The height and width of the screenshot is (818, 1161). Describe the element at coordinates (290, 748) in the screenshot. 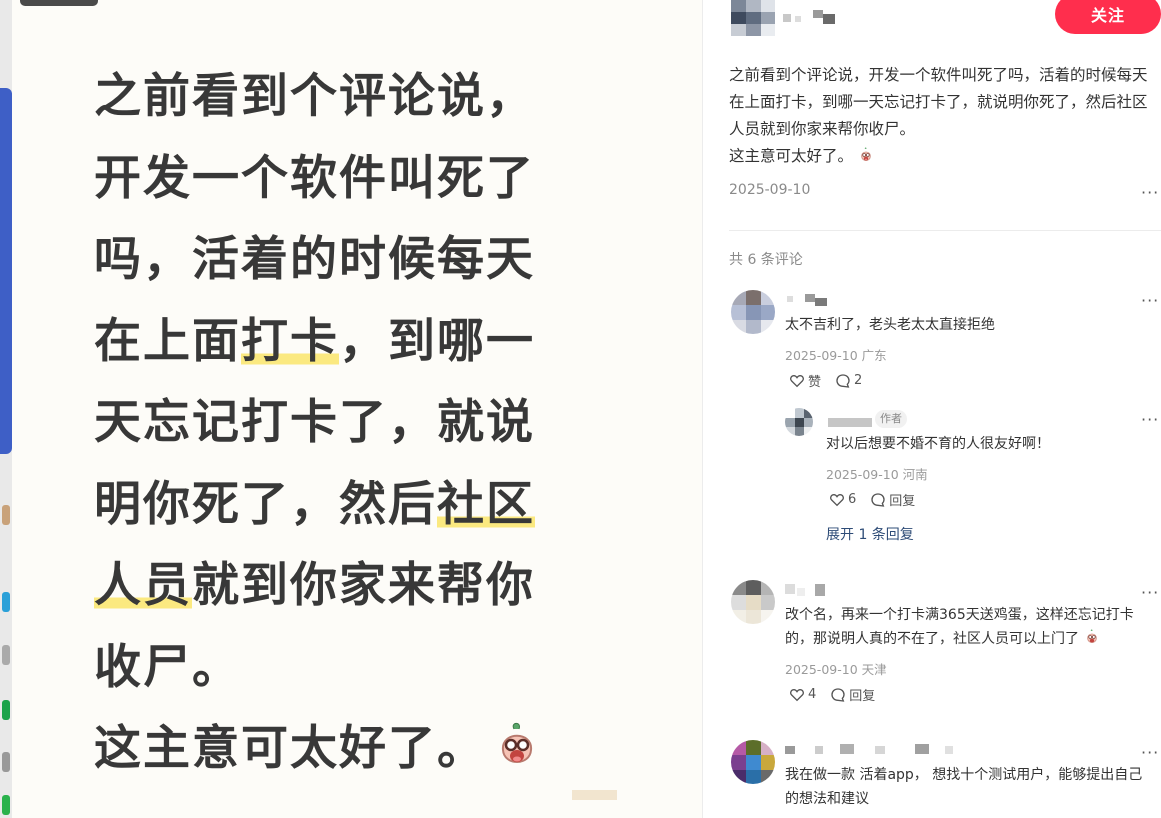

I see `image-text-segment: 这主意可太好了。` at that location.